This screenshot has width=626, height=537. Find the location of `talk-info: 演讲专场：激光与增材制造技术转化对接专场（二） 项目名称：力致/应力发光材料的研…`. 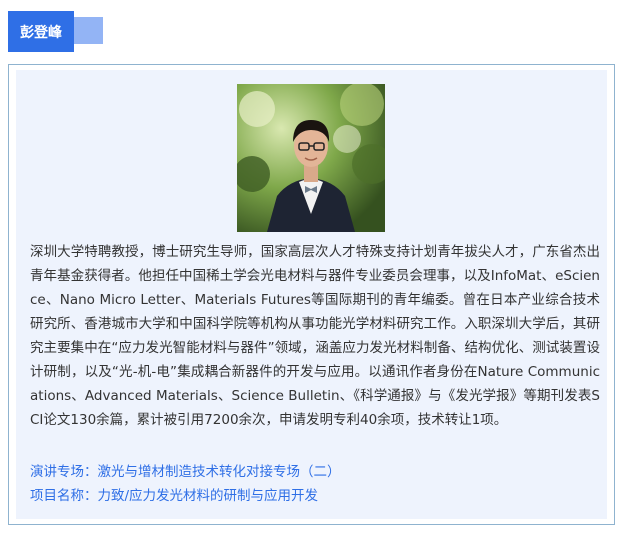

talk-info: 演讲专场：激光与增材制造技术转化对接专场（二） 项目名称：力致/应力发光材料的研… is located at coordinates (315, 484).